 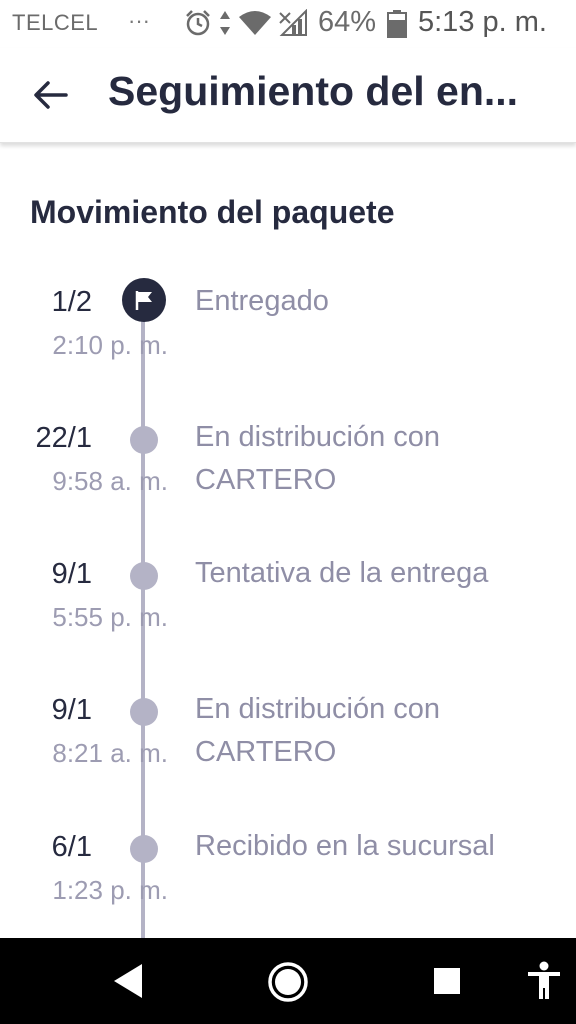 I want to click on flag-icon, so click(x=143, y=300).